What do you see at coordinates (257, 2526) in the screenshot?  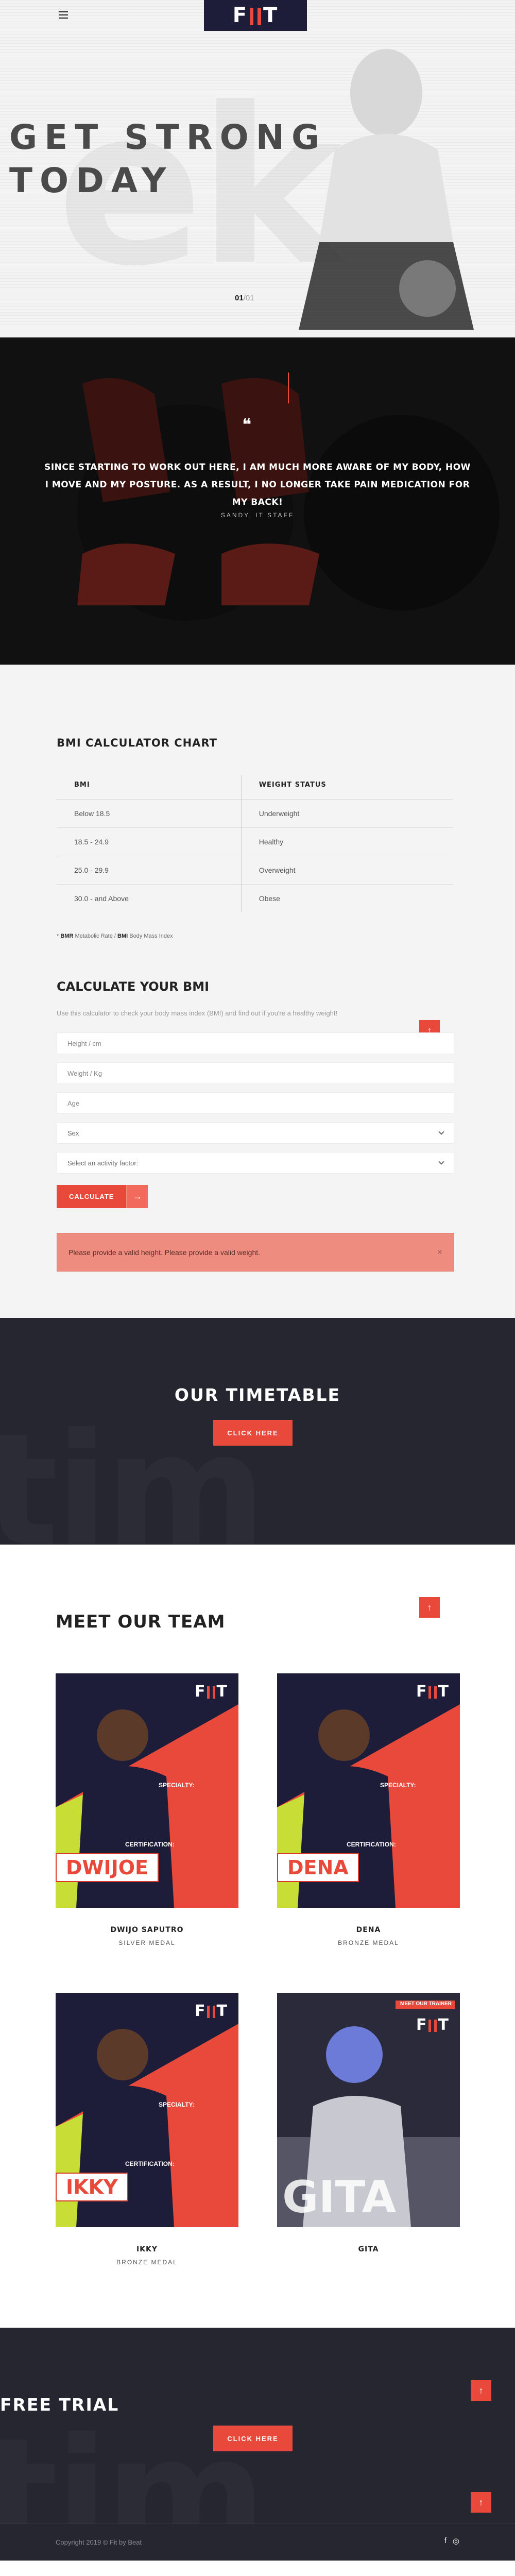 I see `site-footer: Copyright 2019 © Fit by Beat f ◎ ↑` at bounding box center [257, 2526].